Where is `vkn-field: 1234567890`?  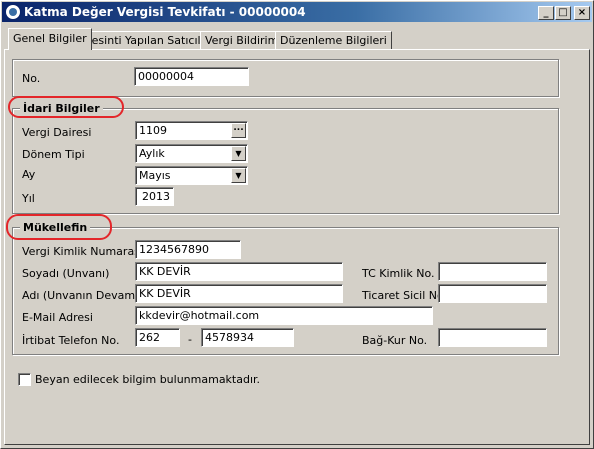 vkn-field: 1234567890 is located at coordinates (188, 249).